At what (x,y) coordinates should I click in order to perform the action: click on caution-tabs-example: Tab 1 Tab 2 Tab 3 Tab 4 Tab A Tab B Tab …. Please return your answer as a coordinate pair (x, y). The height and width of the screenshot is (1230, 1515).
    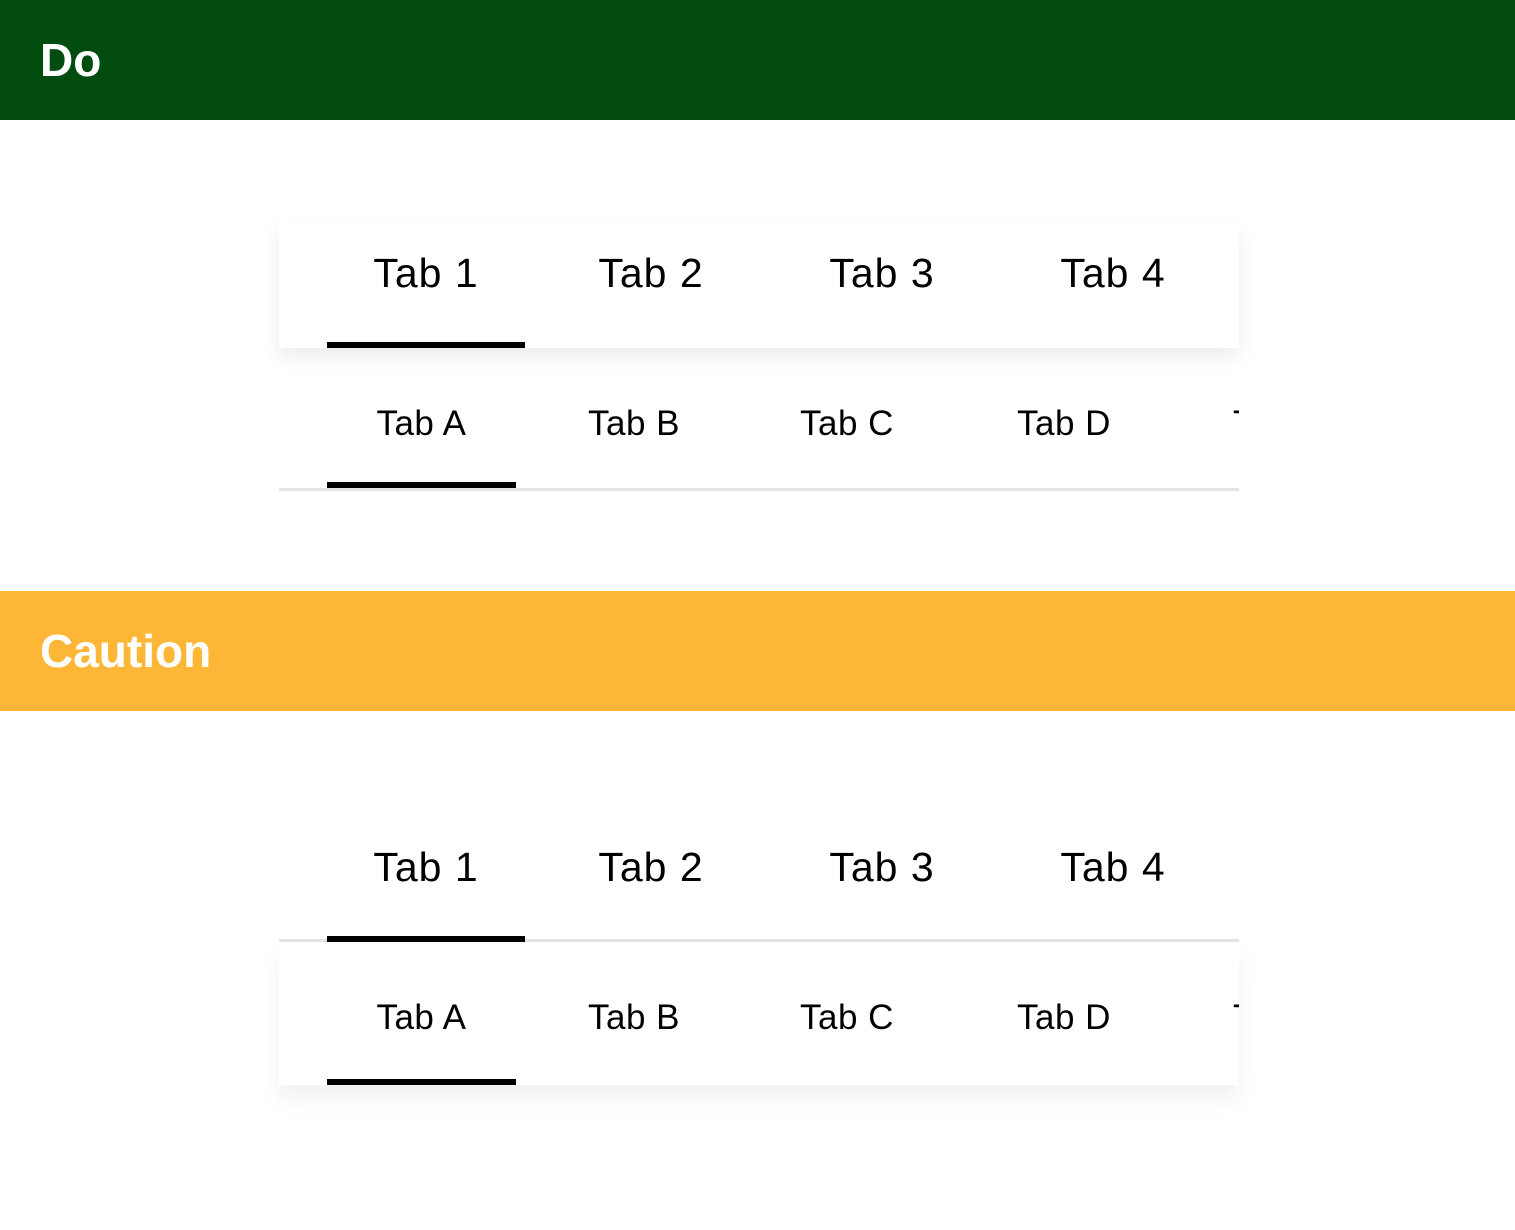
    Looking at the image, I should click on (759, 949).